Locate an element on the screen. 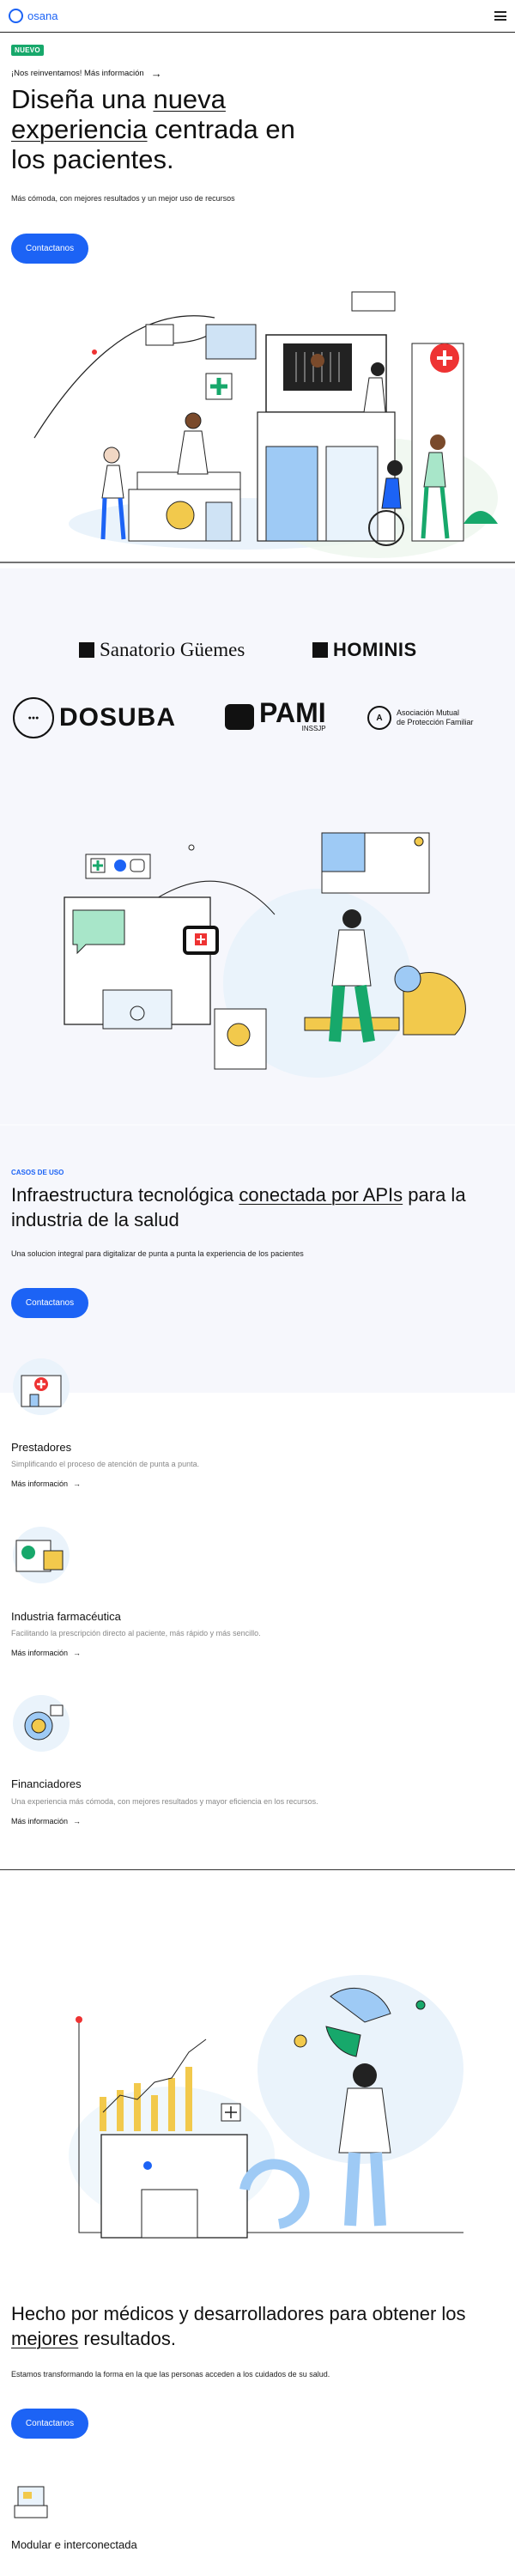 This screenshot has height=2576, width=515. api-integration-illustration is located at coordinates (257, 979).